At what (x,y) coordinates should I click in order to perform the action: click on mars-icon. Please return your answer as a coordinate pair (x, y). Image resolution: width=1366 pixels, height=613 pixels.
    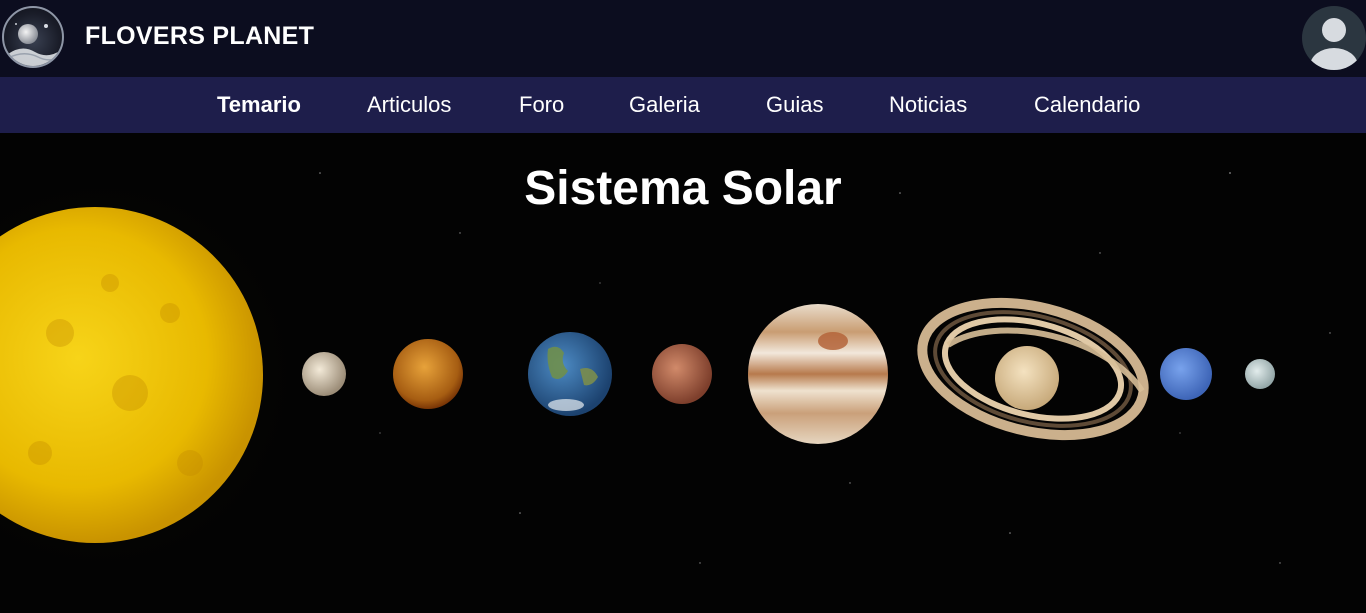
    Looking at the image, I should click on (682, 374).